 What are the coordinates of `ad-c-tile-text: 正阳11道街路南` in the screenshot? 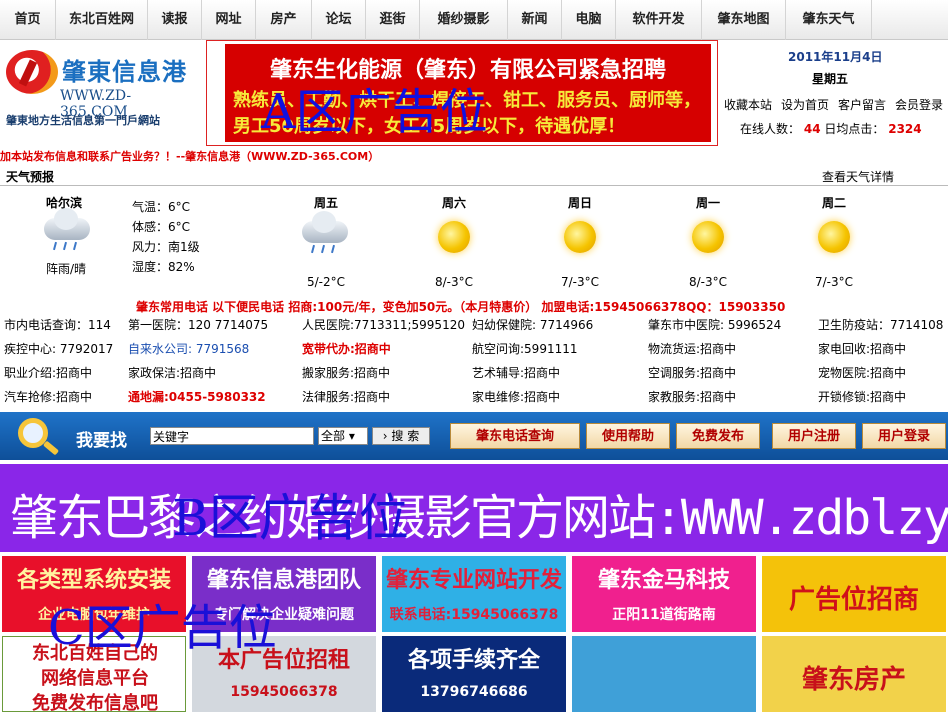 It's located at (664, 615).